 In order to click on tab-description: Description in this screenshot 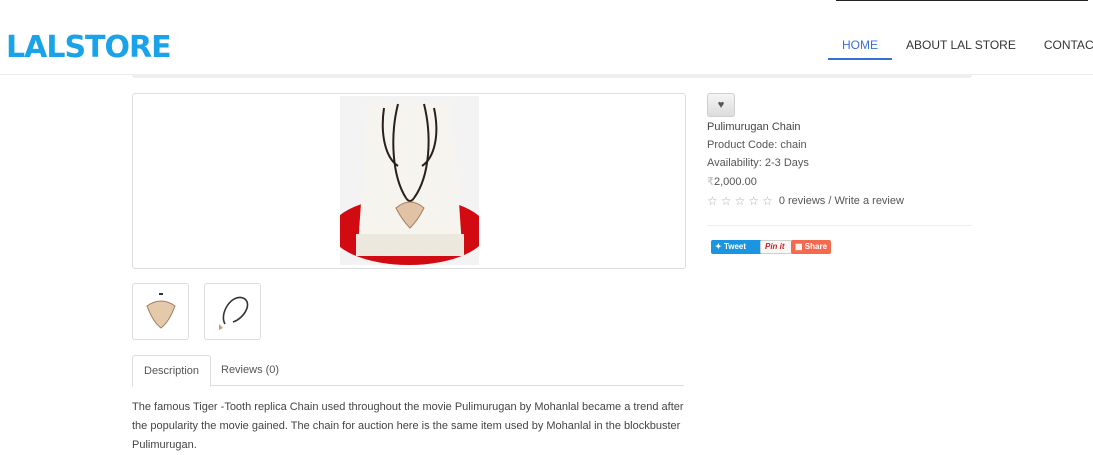, I will do `click(172, 371)`.